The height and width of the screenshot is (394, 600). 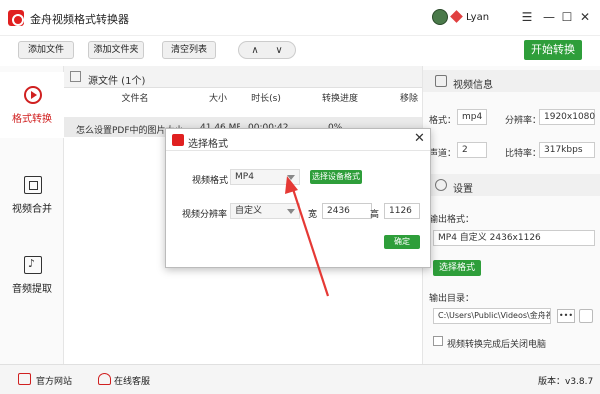 I want to click on user-name: Lyan, so click(x=477, y=17).